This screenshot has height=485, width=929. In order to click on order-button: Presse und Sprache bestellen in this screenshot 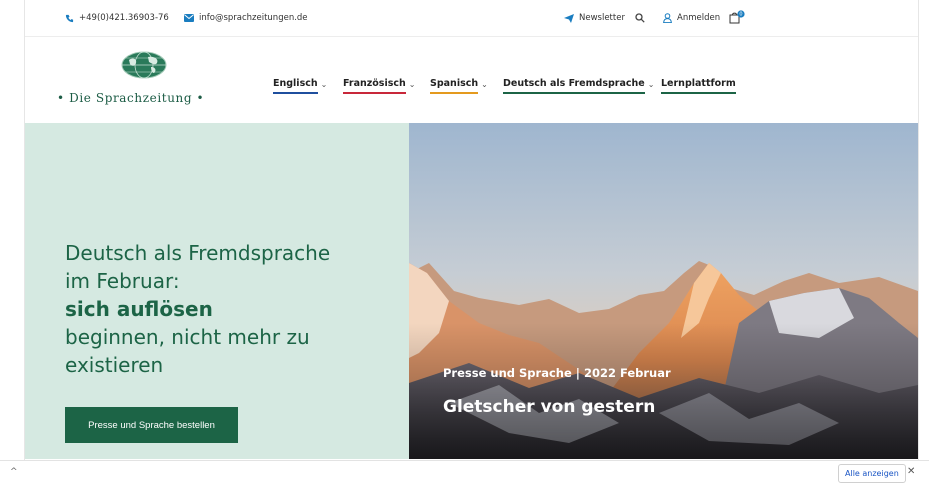, I will do `click(151, 425)`.